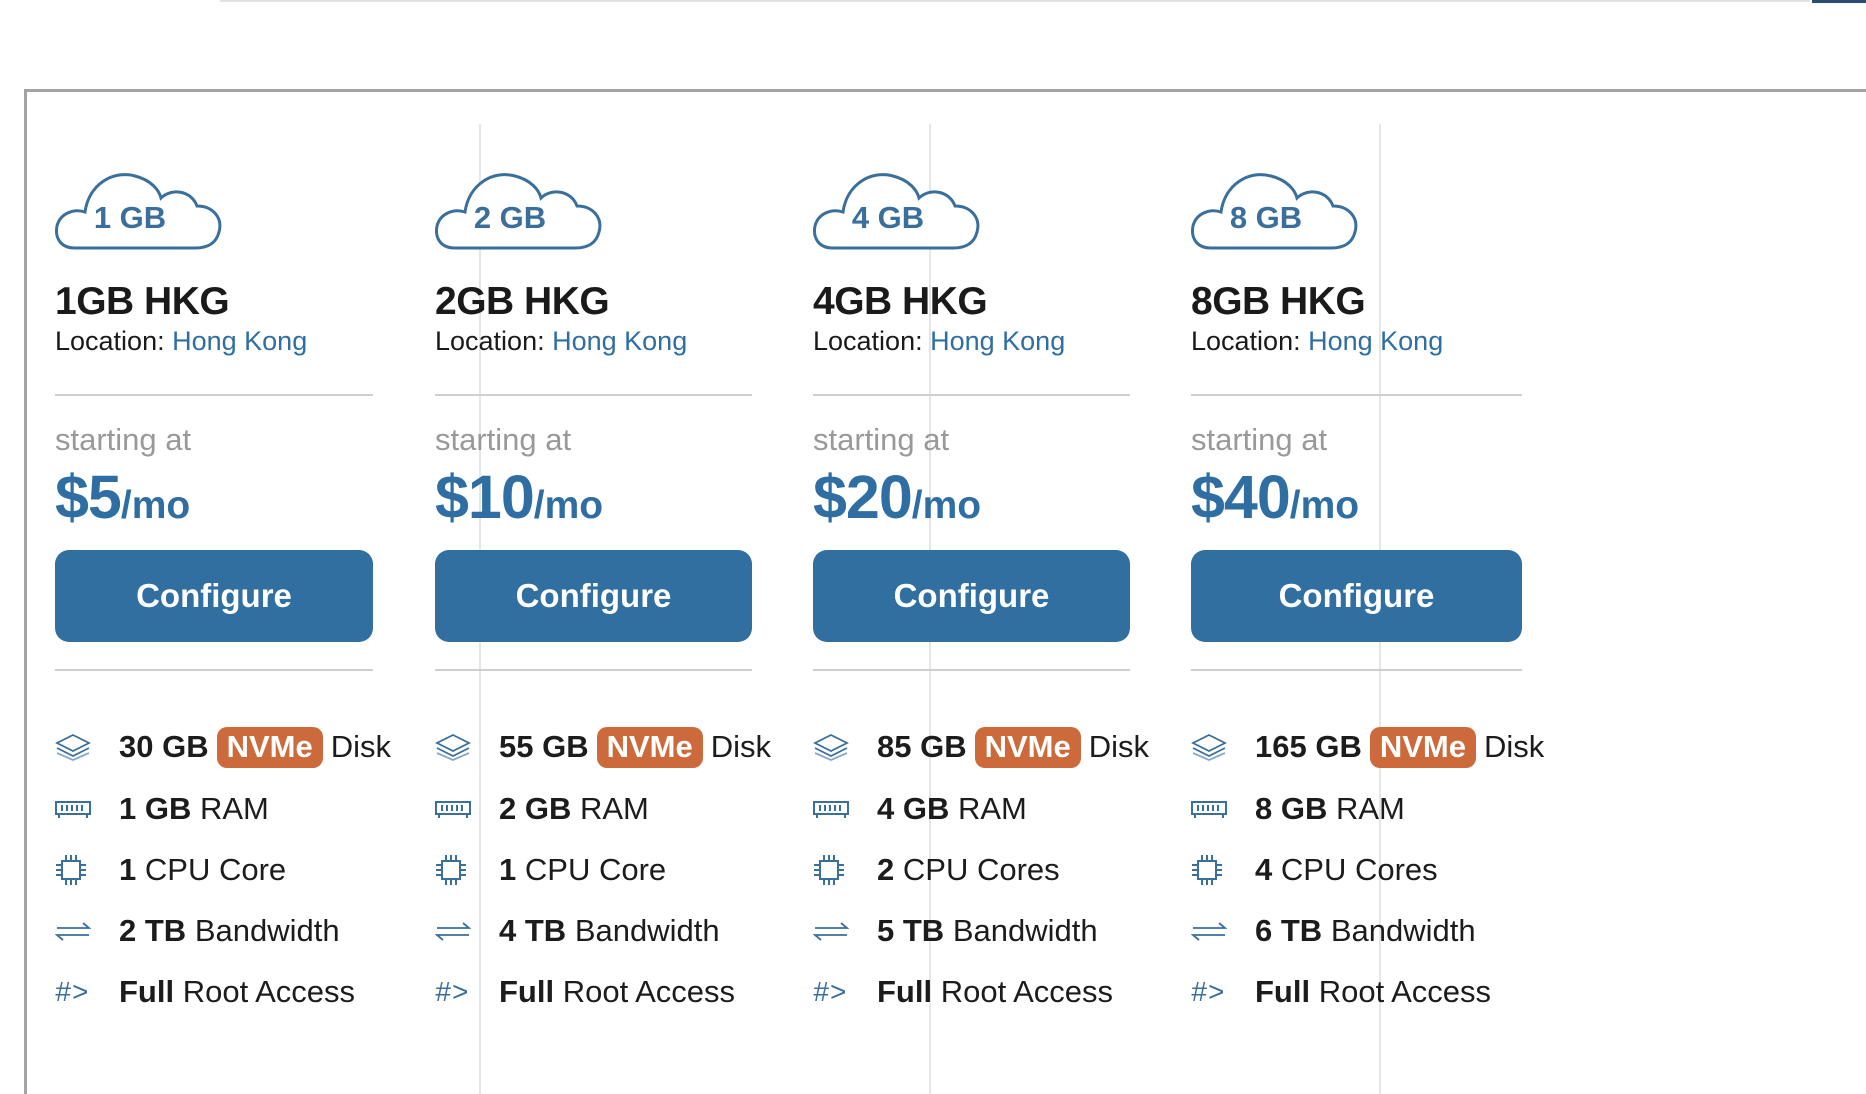 Image resolution: width=1866 pixels, height=1094 pixels. Describe the element at coordinates (215, 869) in the screenshot. I see `cpu-label: CPU Core` at that location.